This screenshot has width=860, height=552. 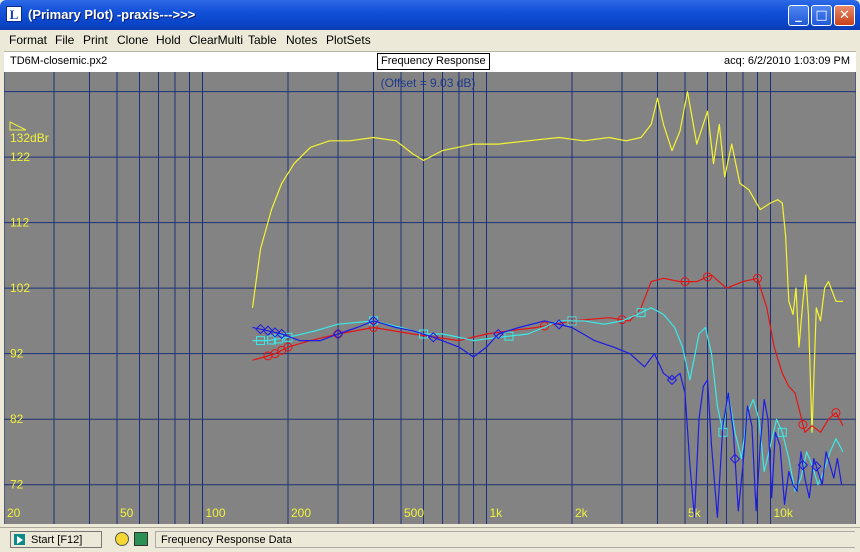 I want to click on x-tick-label: 100, so click(x=216, y=513).